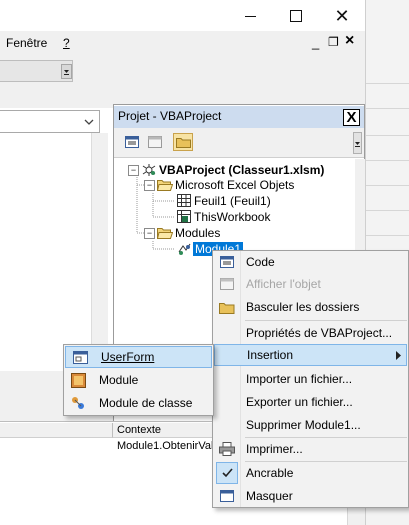  I want to click on mdi-minimize-button: _, so click(315, 42).